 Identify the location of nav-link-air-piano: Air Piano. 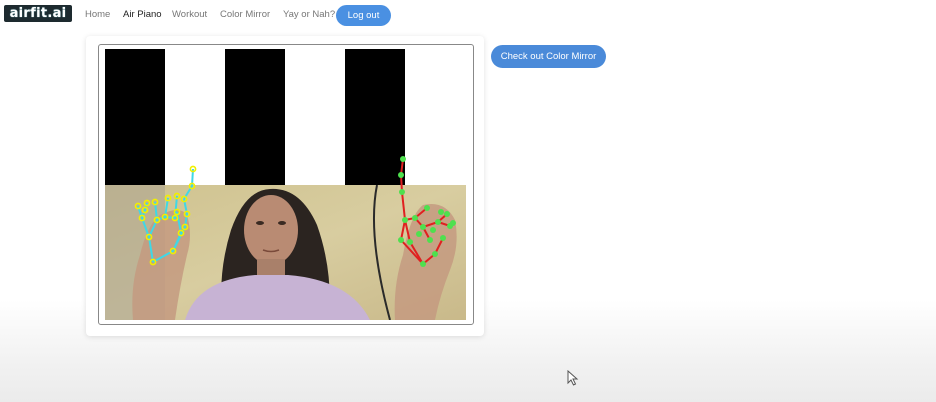
(142, 14).